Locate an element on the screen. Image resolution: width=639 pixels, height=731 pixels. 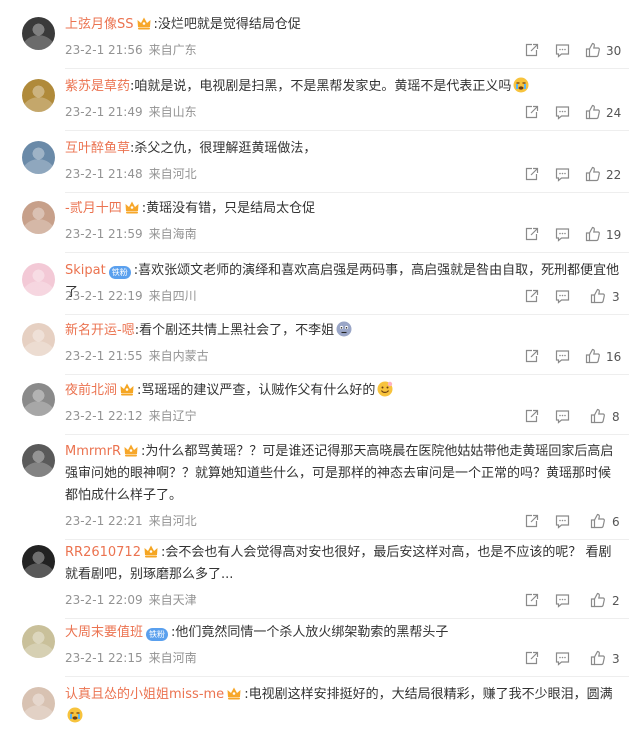
comment-text-line: 紫苏是草药:咱就是说，电视剧是扫黑，不是黑帮发家史。黄瑶不是代表正义吗 is located at coordinates (344, 87).